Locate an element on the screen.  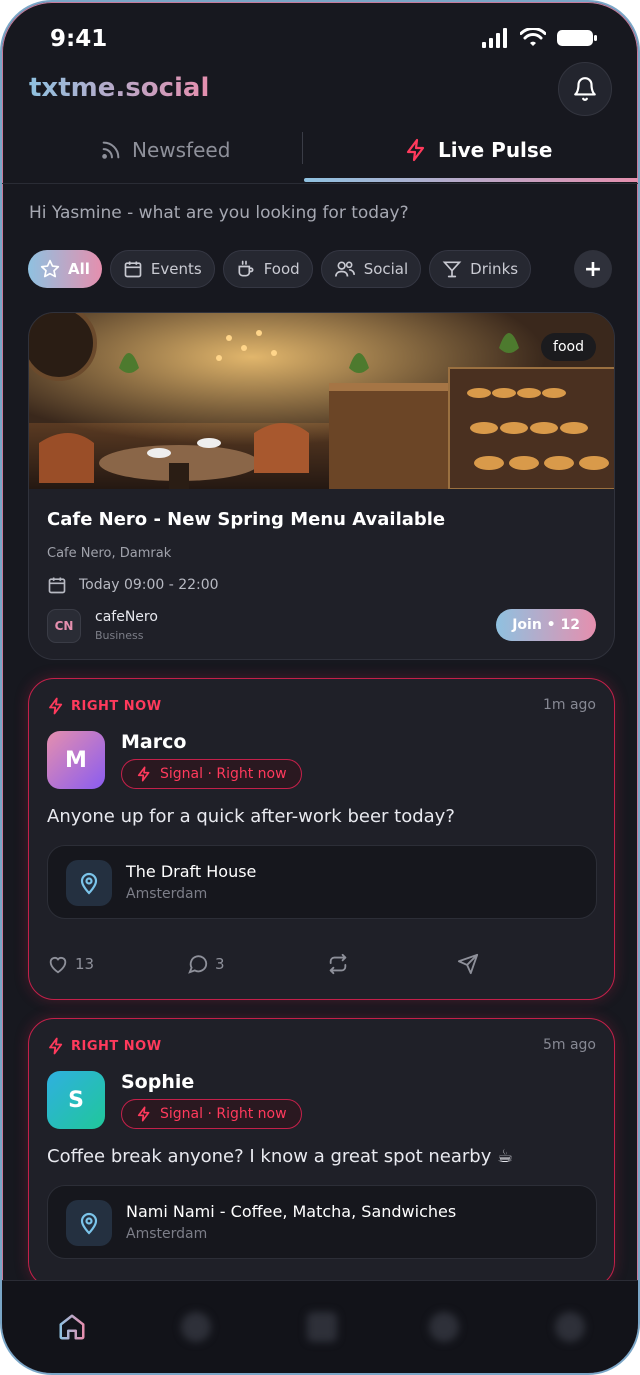
tab-live-pulse-label: Live Pulse is located at coordinates (495, 150).